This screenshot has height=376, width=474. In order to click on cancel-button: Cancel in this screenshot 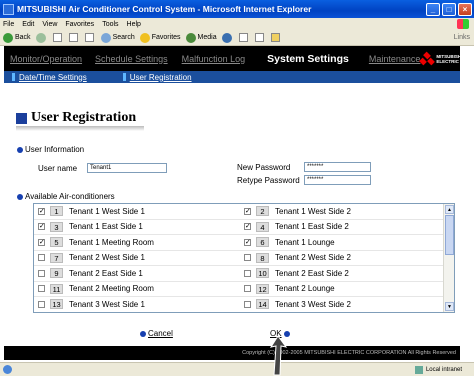, I will do `click(157, 333)`.